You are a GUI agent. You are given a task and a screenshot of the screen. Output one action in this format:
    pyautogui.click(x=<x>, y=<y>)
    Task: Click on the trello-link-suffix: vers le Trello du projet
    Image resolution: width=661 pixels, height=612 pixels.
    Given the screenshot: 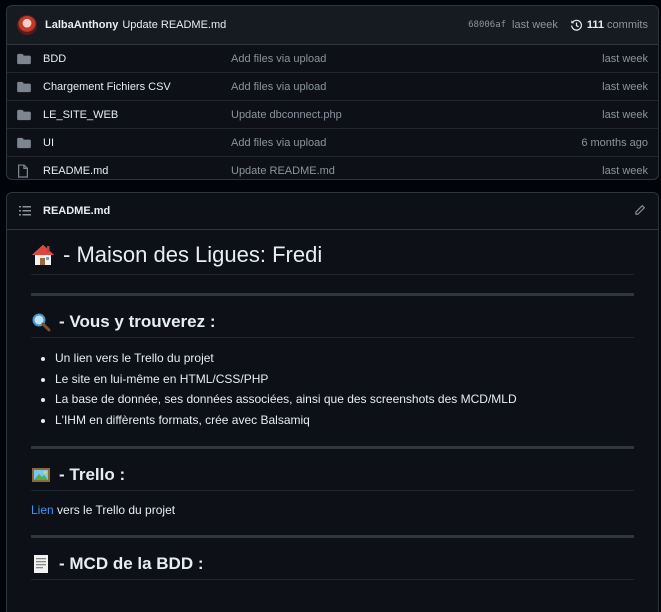 What is the action you would take?
    pyautogui.click(x=114, y=510)
    